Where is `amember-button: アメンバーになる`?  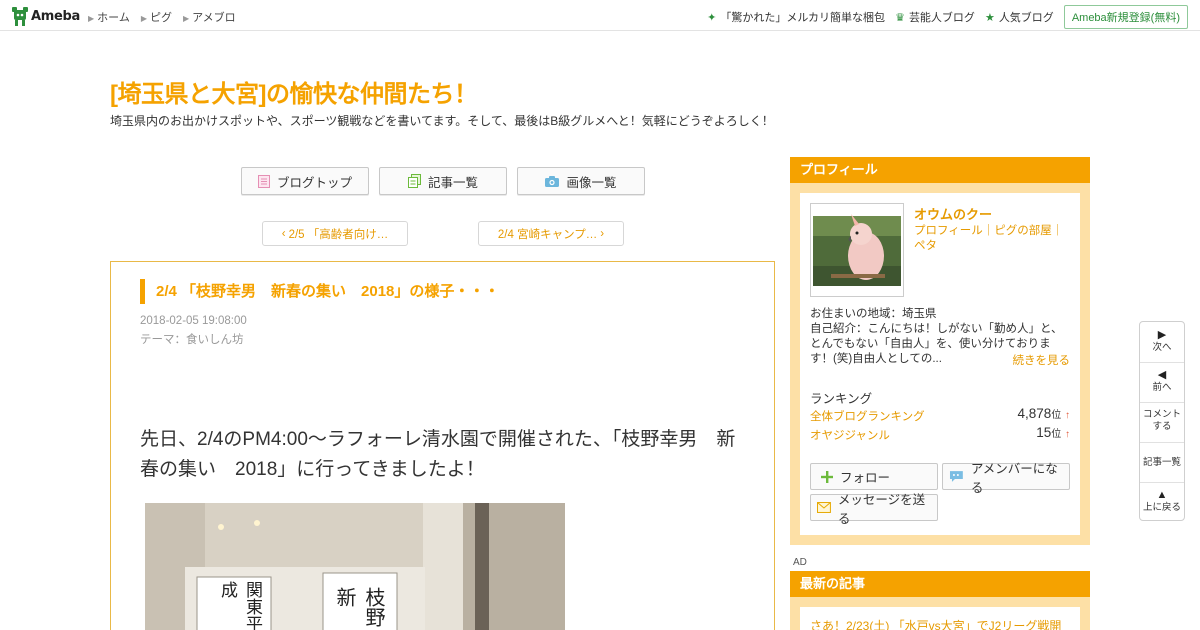 amember-button: アメンバーになる is located at coordinates (1006, 478).